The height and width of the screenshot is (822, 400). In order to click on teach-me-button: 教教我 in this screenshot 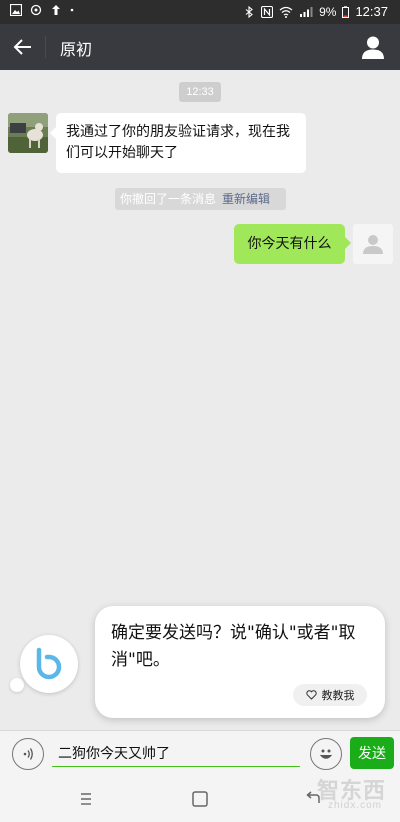, I will do `click(330, 695)`.